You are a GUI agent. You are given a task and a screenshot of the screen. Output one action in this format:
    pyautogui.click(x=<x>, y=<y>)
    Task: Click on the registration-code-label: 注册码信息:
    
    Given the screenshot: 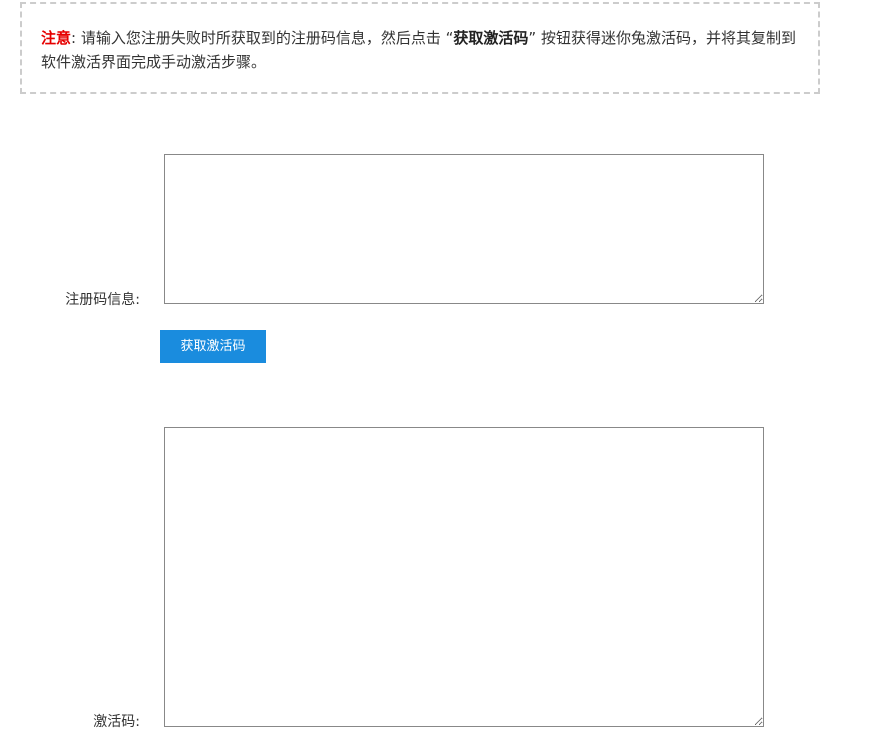 What is the action you would take?
    pyautogui.click(x=102, y=300)
    